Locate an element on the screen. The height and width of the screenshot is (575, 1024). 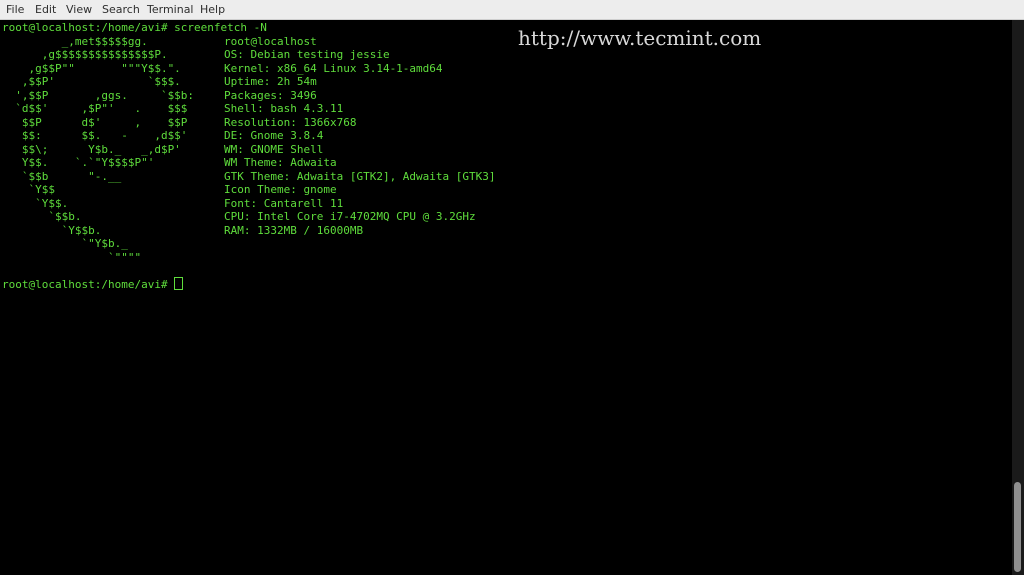
logo-line: `Y$$. is located at coordinates (35, 203).